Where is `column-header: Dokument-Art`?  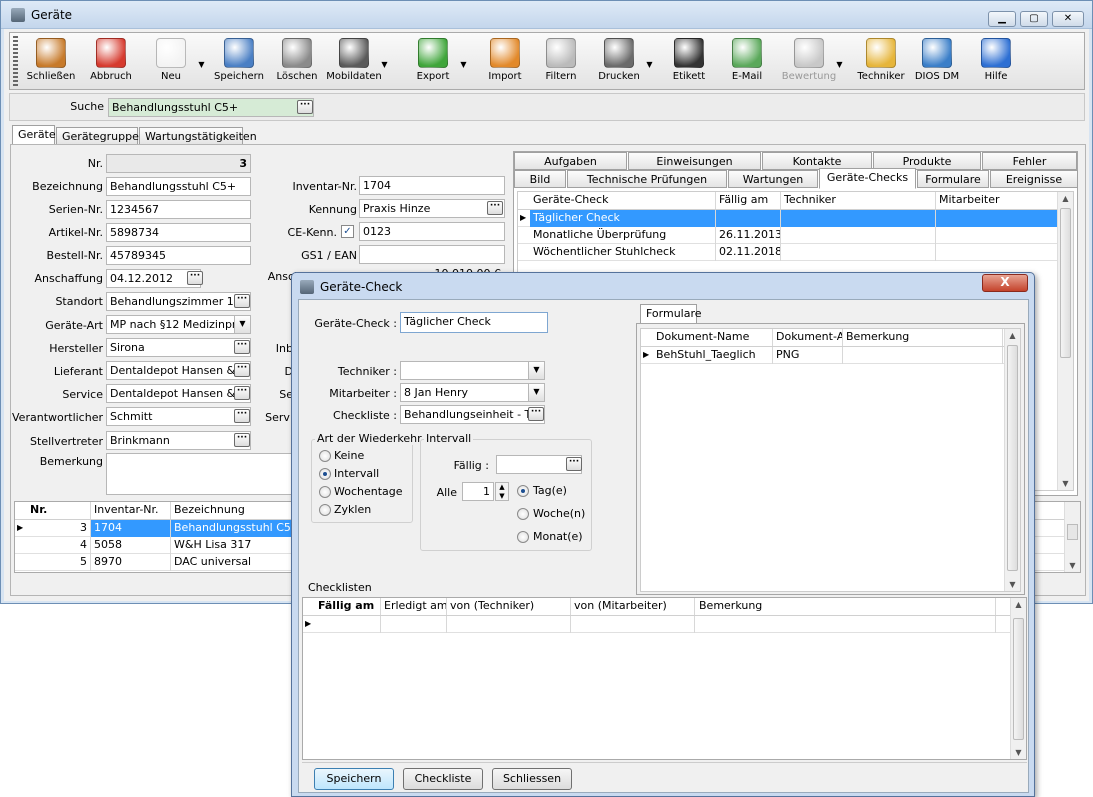 column-header: Dokument-Art is located at coordinates (808, 337).